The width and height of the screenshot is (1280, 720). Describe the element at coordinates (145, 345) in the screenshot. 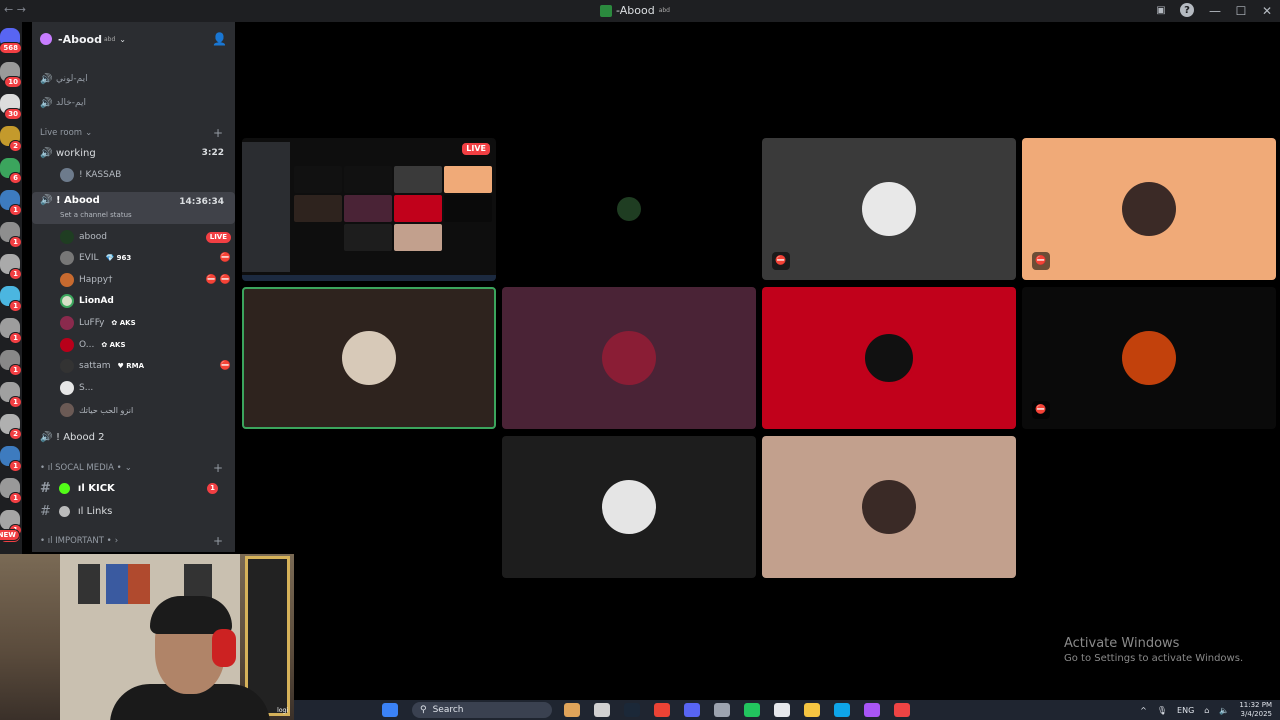

I see `voice-member: O... ✿ AKS` at that location.